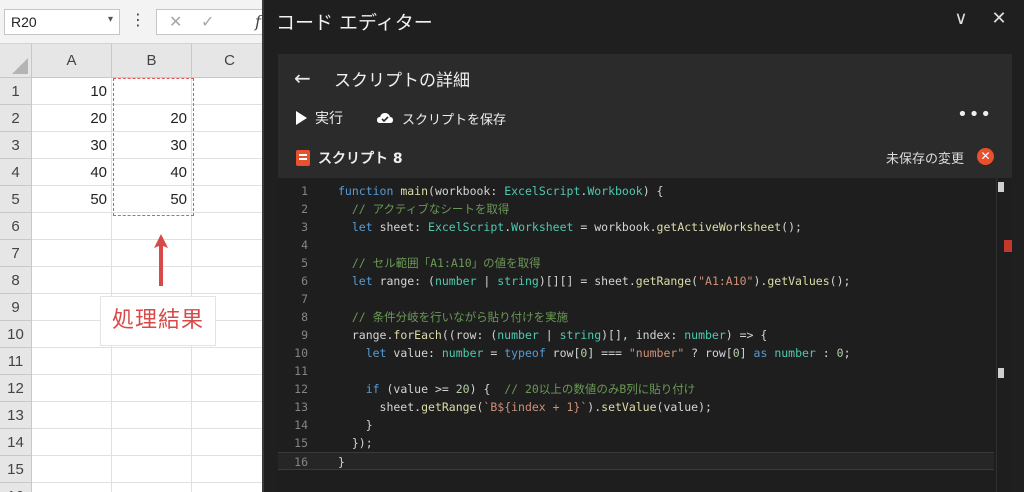 This screenshot has height=492, width=1024. Describe the element at coordinates (974, 114) in the screenshot. I see `more-options-icon: •••` at that location.